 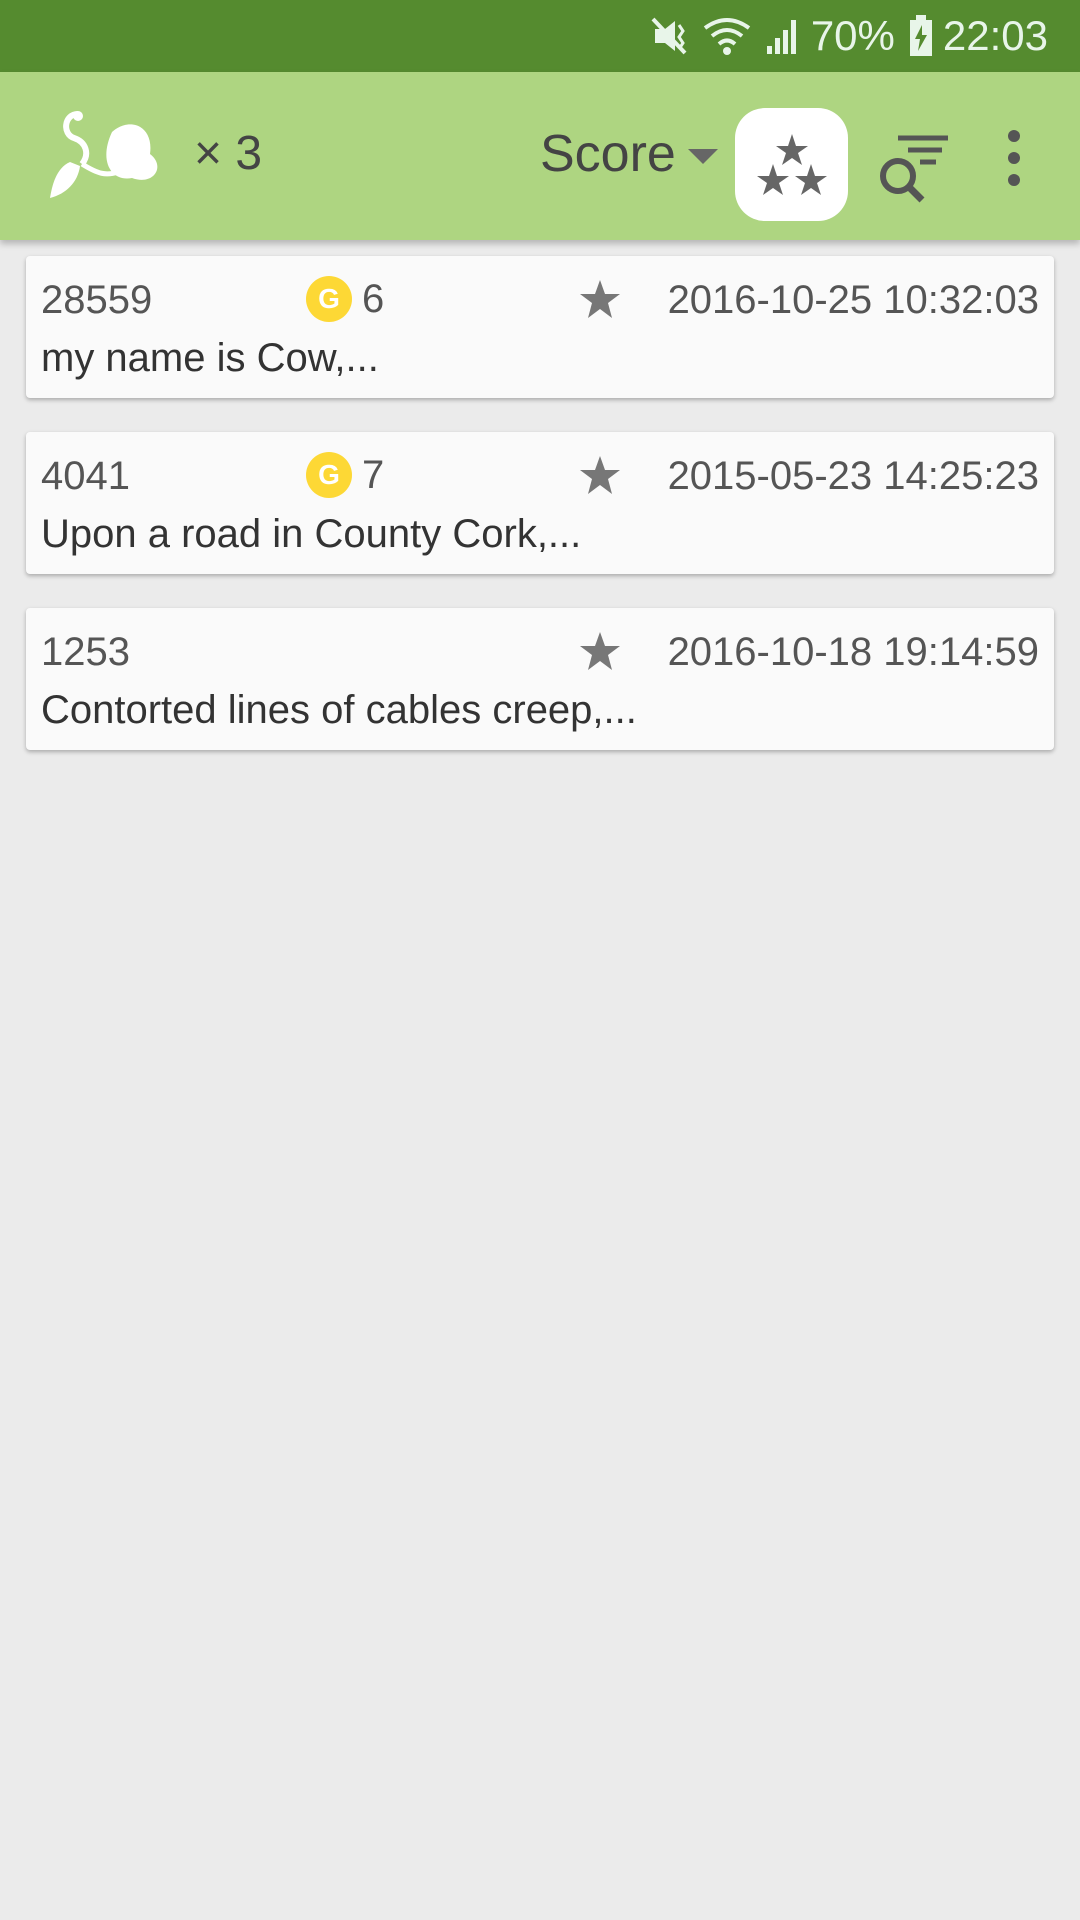 I want to click on app-bar: × 3 Score, so click(x=540, y=156).